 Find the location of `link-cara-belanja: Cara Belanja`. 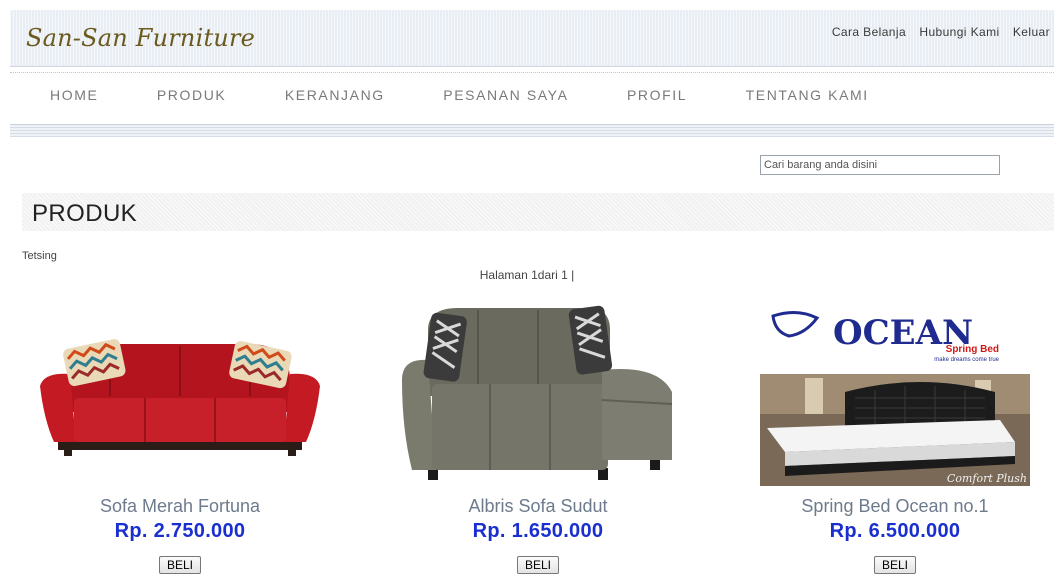

link-cara-belanja: Cara Belanja is located at coordinates (869, 32).